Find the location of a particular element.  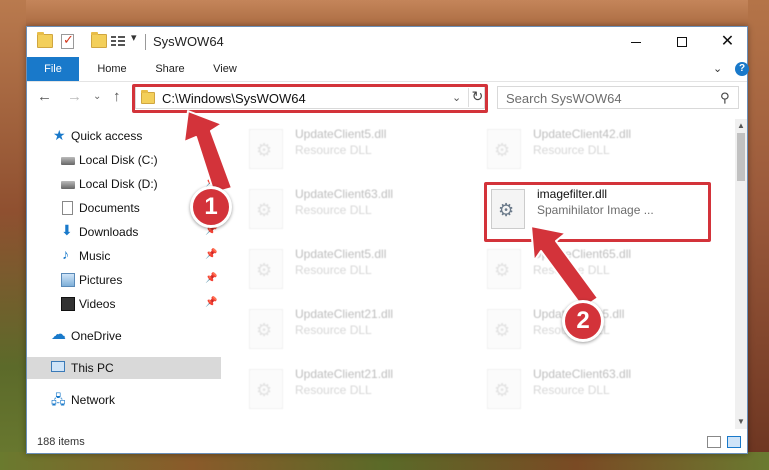

title-bar: ▾ SysWOW64 ✕ is located at coordinates (387, 42).